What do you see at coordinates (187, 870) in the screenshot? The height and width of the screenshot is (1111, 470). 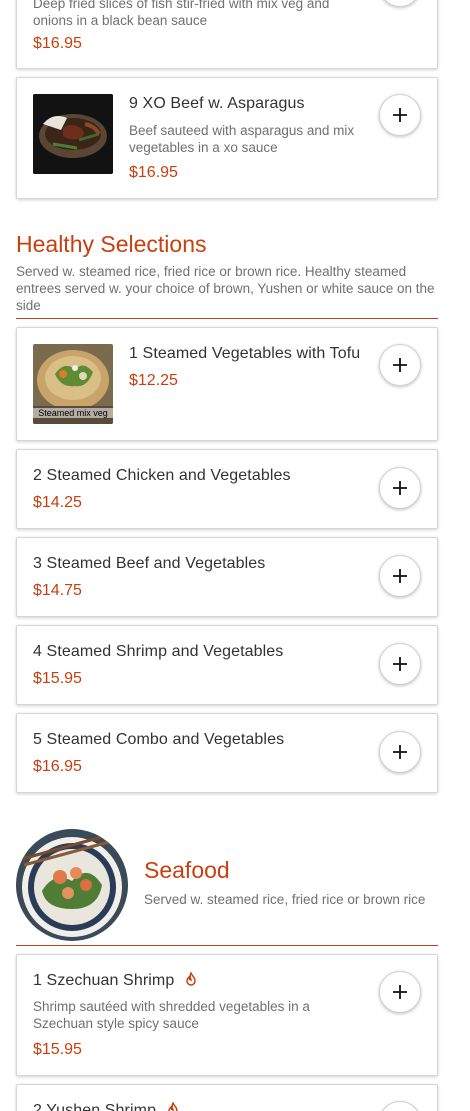 I see `section-title: Seafood` at bounding box center [187, 870].